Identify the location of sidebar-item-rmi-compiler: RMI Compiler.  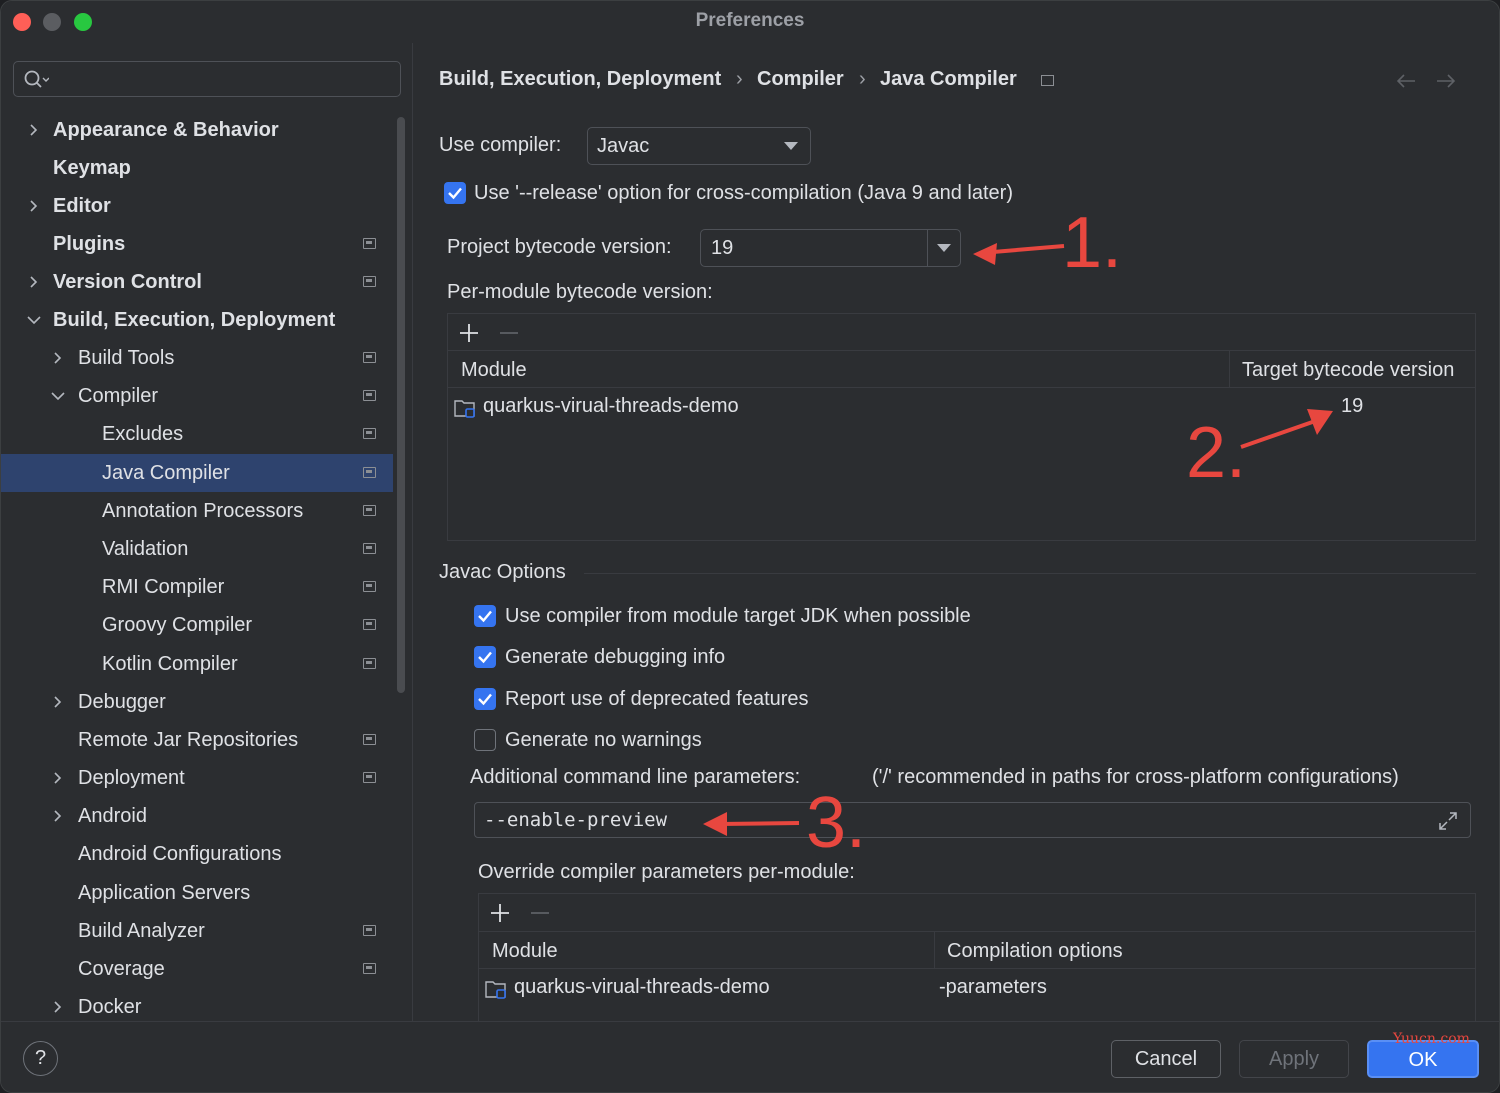
(197, 587).